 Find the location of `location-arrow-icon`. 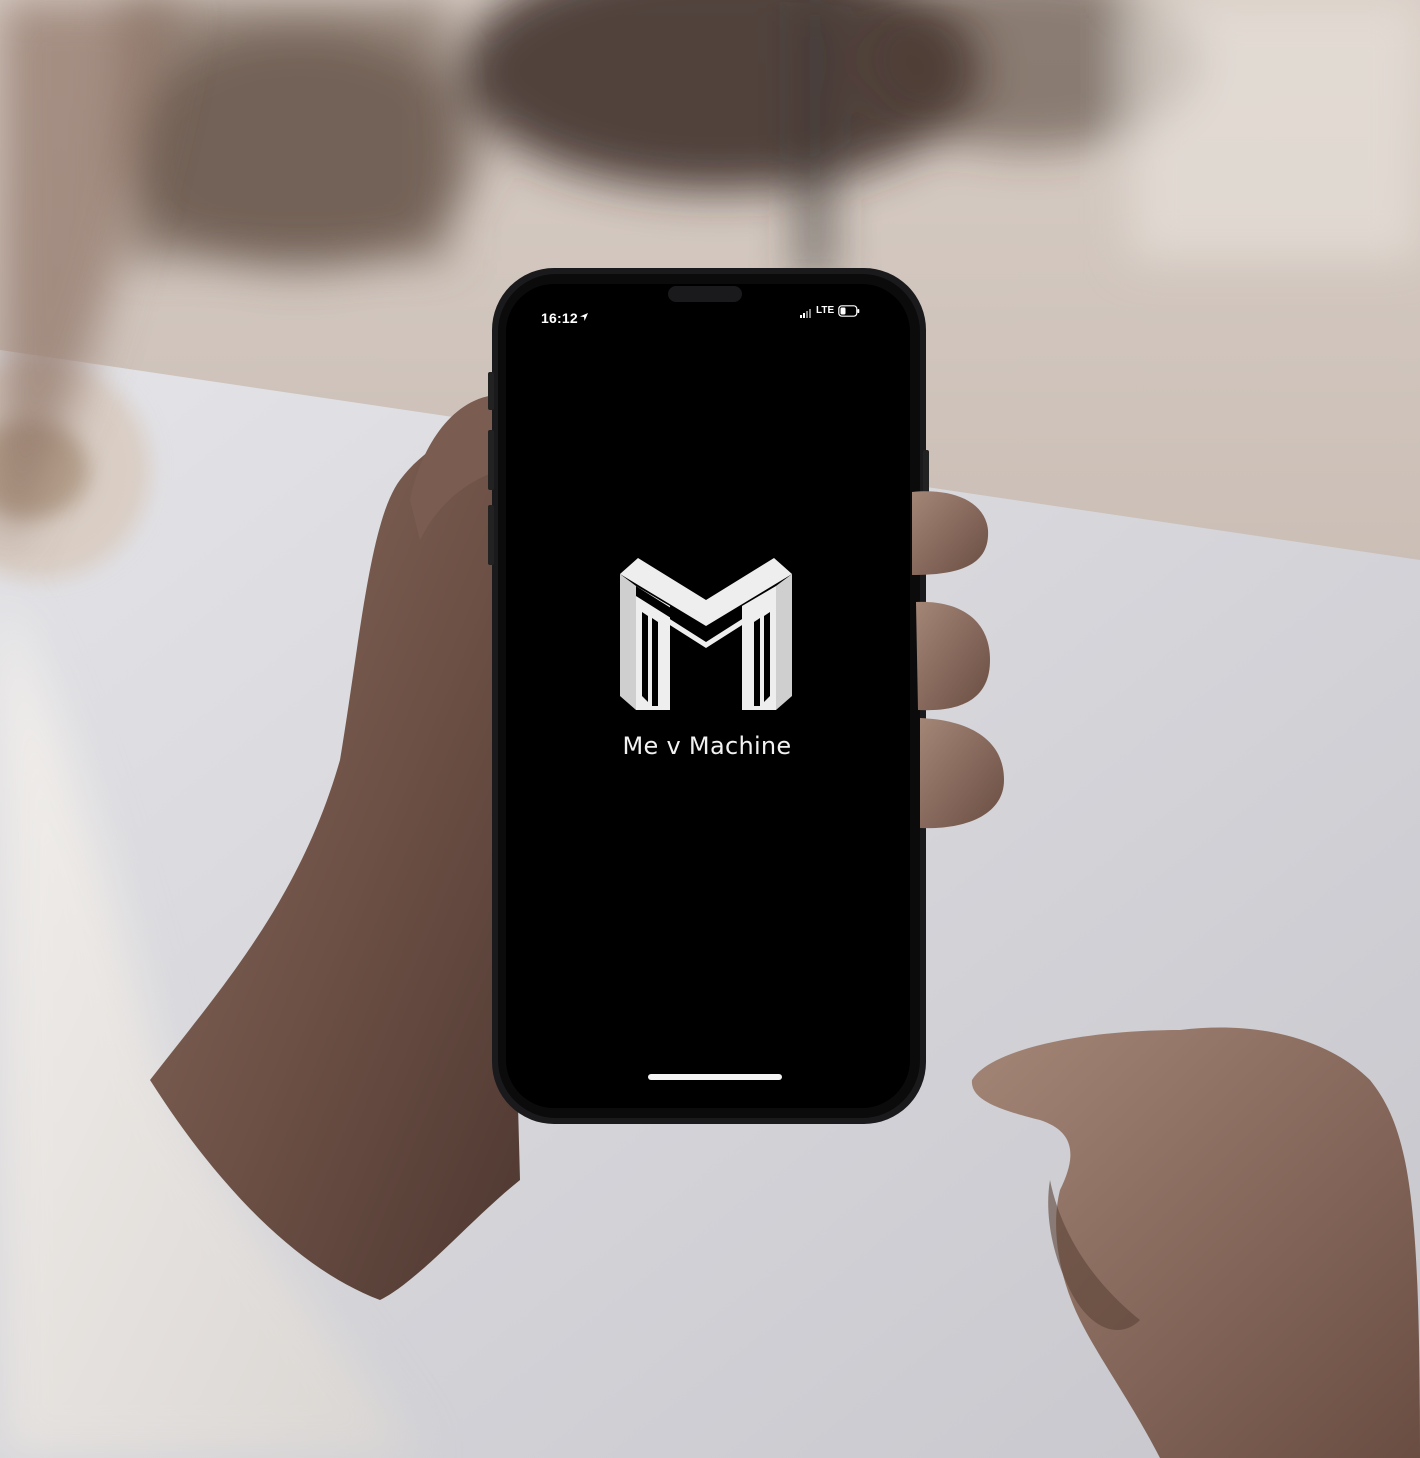

location-arrow-icon is located at coordinates (584, 317).